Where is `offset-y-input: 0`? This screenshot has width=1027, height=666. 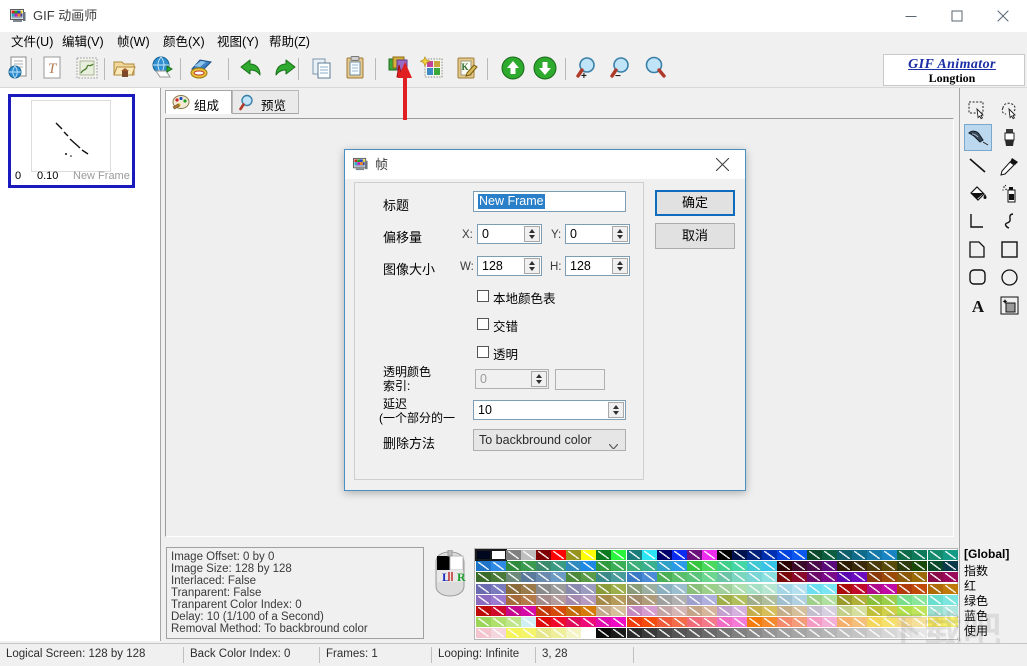
offset-y-input: 0 is located at coordinates (597, 234).